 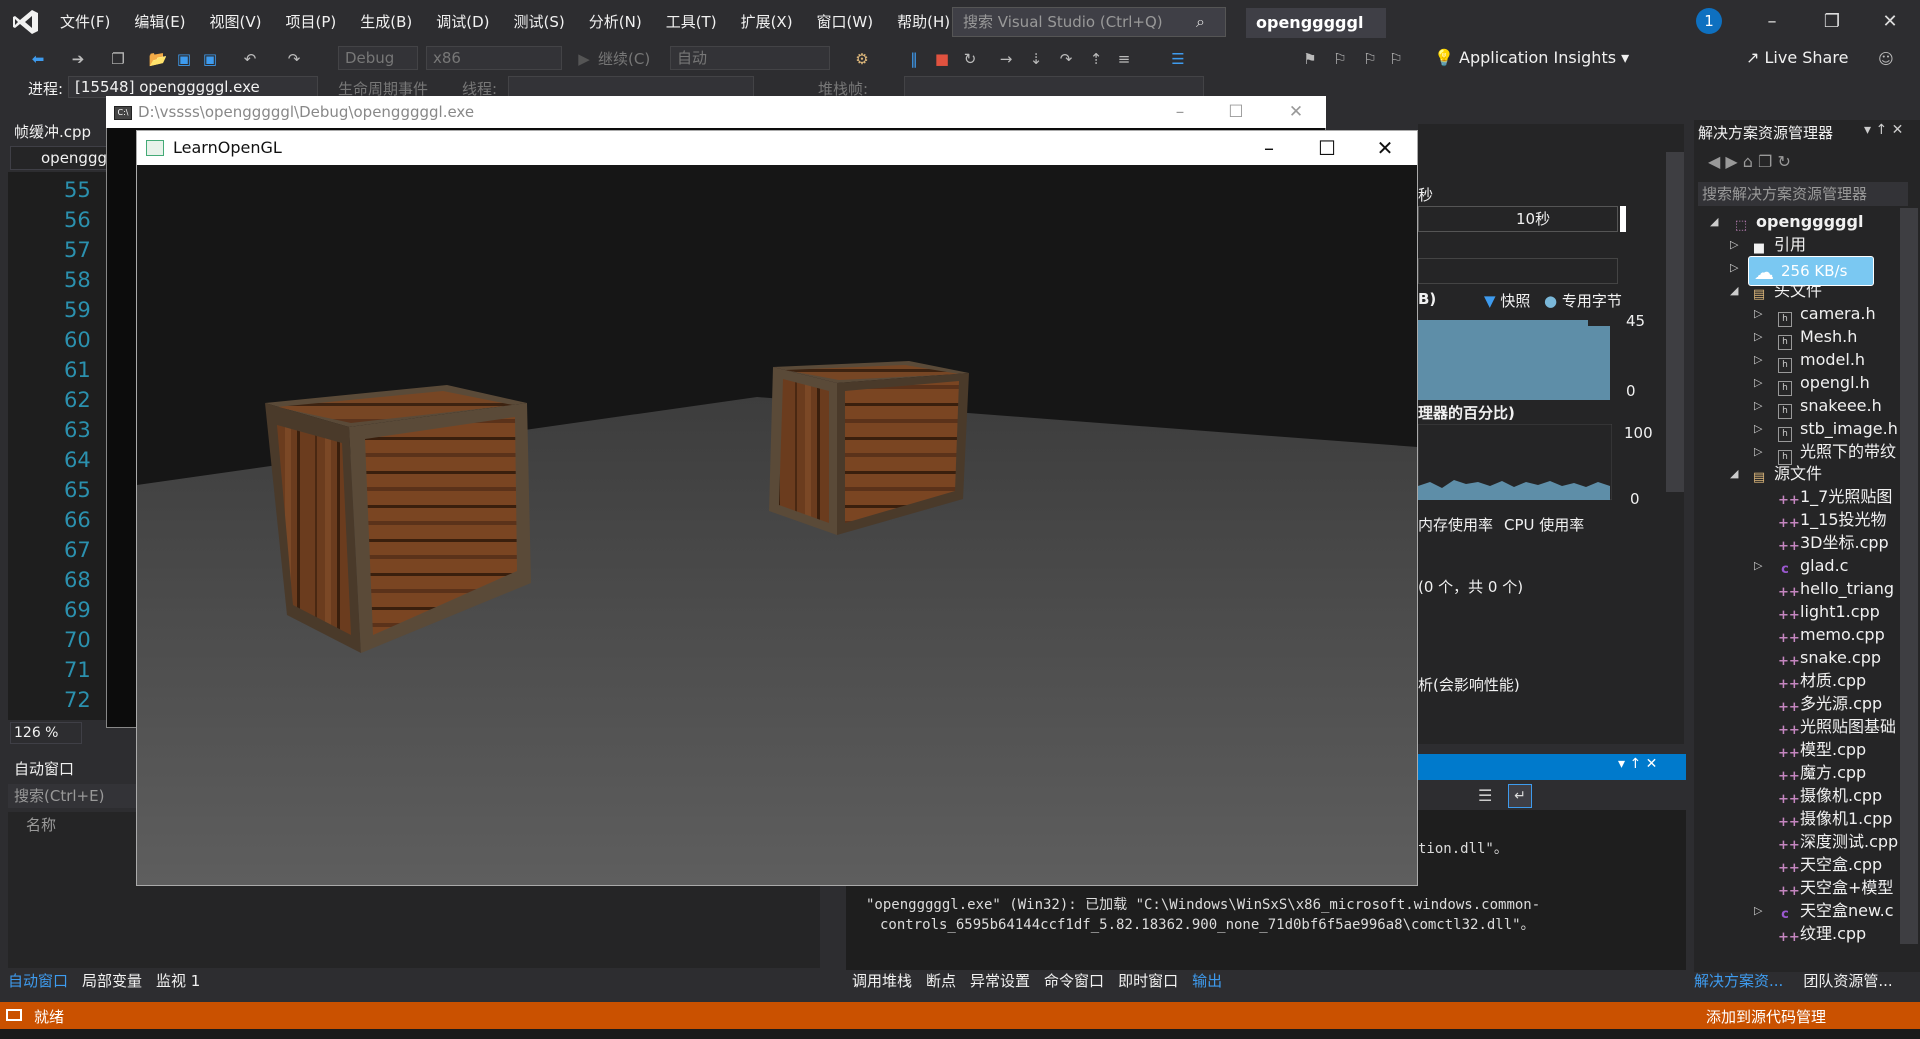 I want to click on file-item: ++hello_triang, so click(x=1836, y=588).